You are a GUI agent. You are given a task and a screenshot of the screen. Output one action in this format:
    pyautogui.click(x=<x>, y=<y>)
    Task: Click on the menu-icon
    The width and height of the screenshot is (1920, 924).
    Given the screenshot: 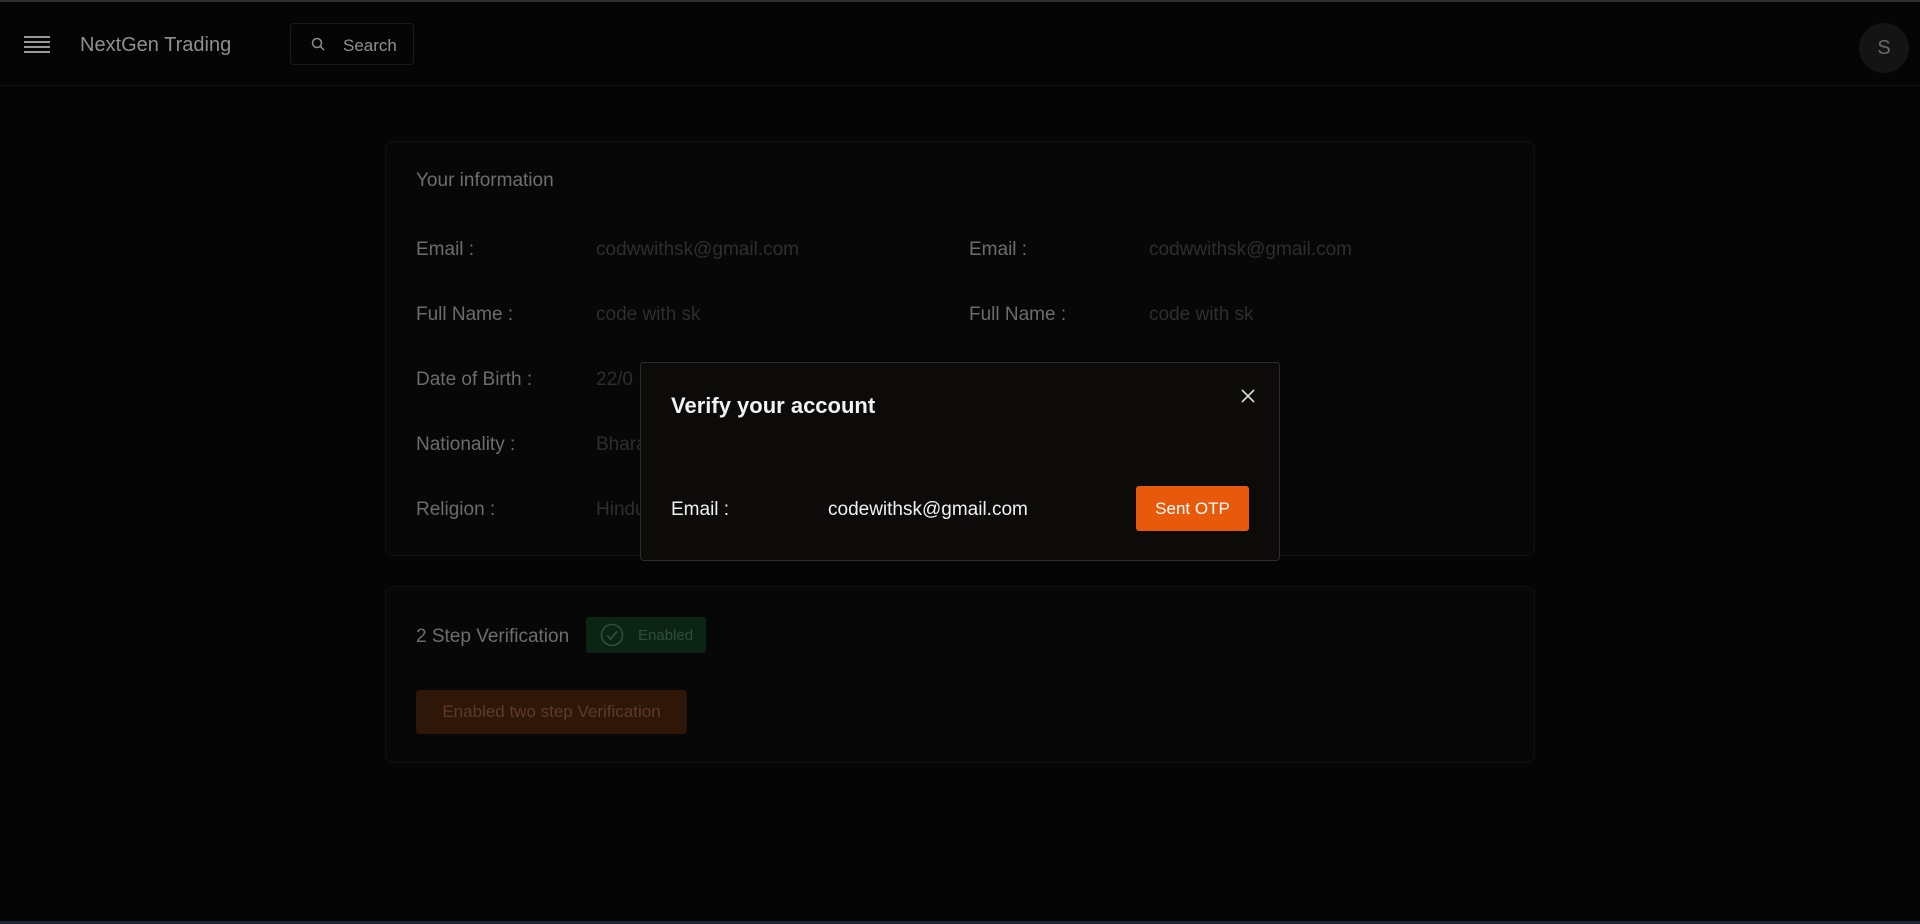 What is the action you would take?
    pyautogui.click(x=37, y=45)
    